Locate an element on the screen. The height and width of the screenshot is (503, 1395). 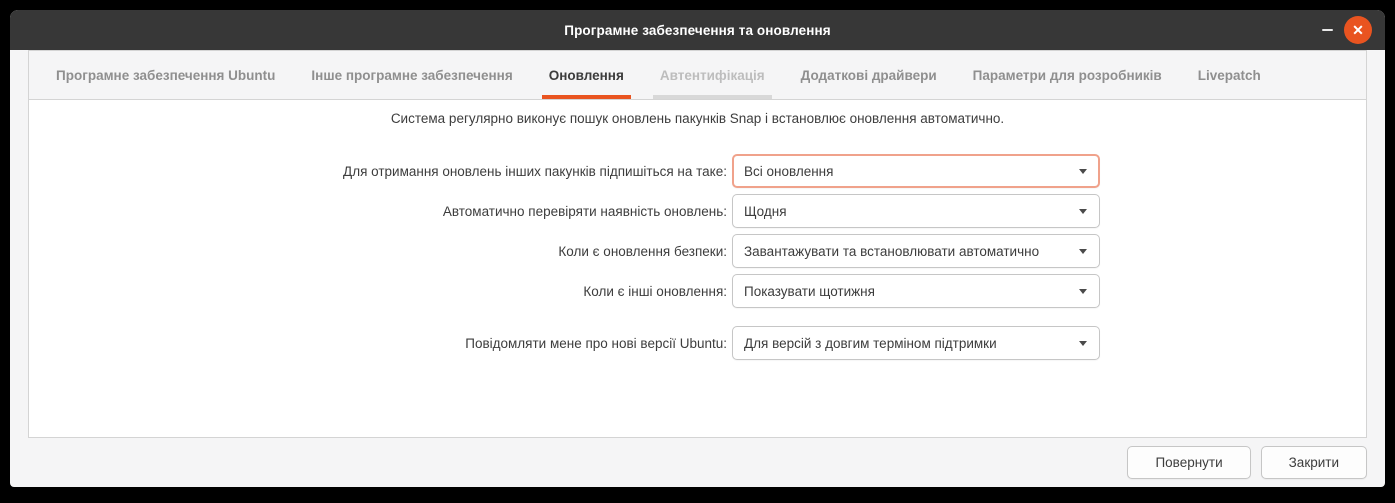
tab-other-software: Інше програмне забезпечення is located at coordinates (411, 75).